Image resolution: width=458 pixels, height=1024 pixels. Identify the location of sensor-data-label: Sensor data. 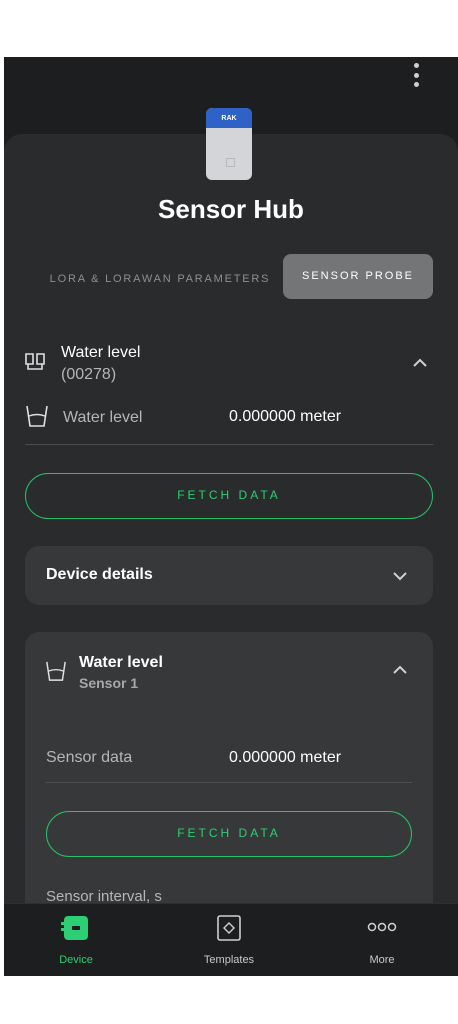
(89, 757).